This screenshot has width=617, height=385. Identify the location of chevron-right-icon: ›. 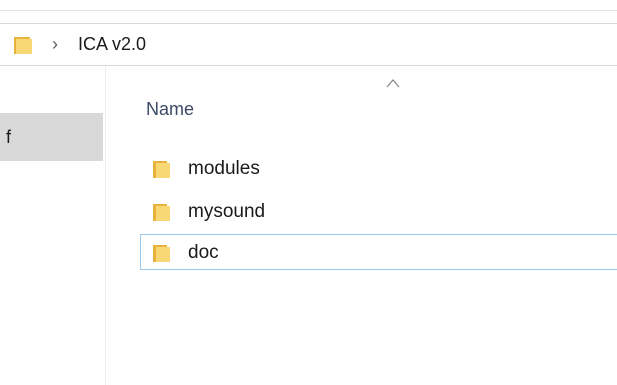
(55, 44).